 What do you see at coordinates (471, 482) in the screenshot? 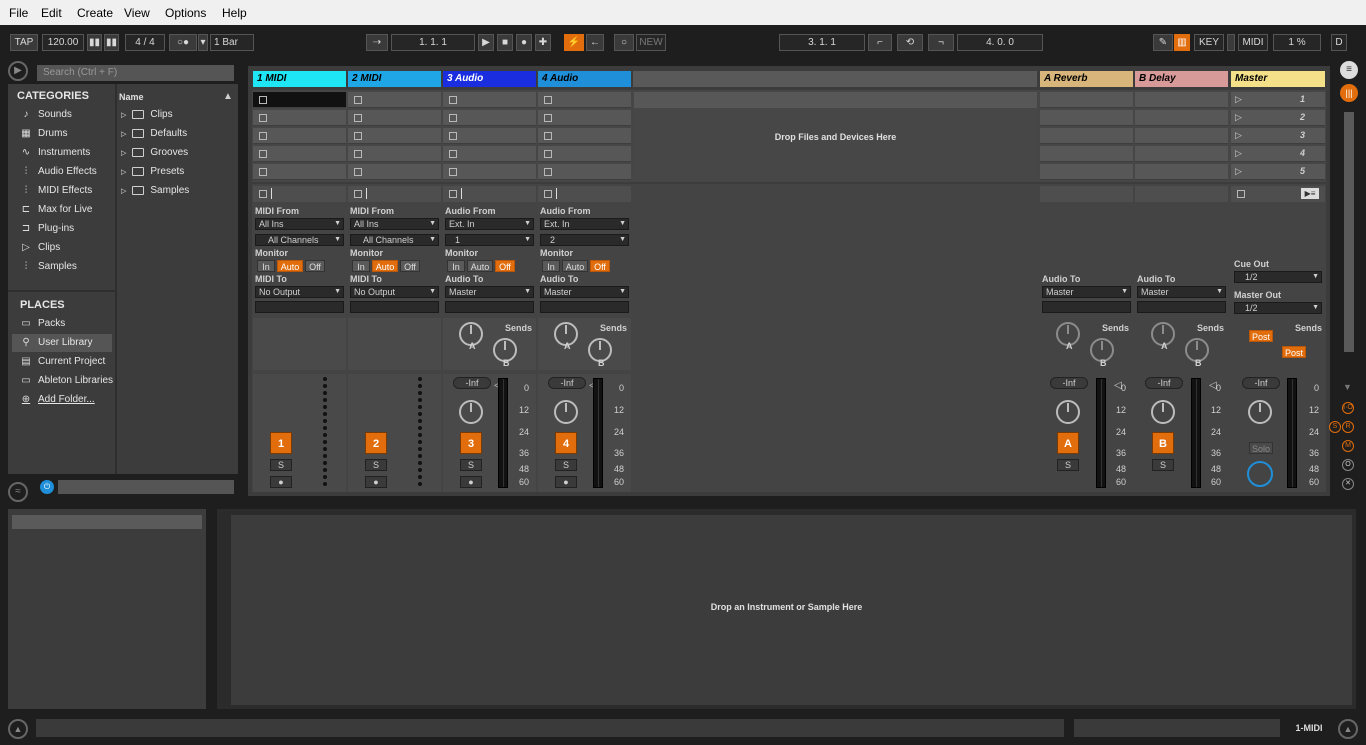
I see `arm-button: ●` at bounding box center [471, 482].